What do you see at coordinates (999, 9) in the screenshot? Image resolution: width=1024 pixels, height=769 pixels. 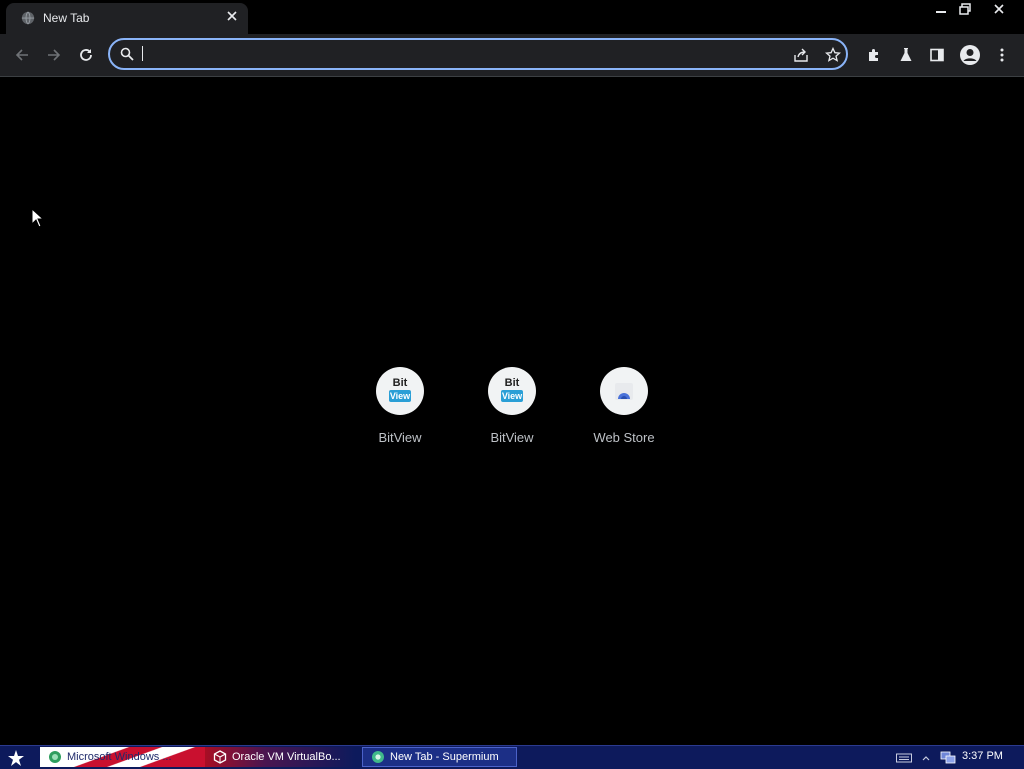 I see `window-close-icon` at bounding box center [999, 9].